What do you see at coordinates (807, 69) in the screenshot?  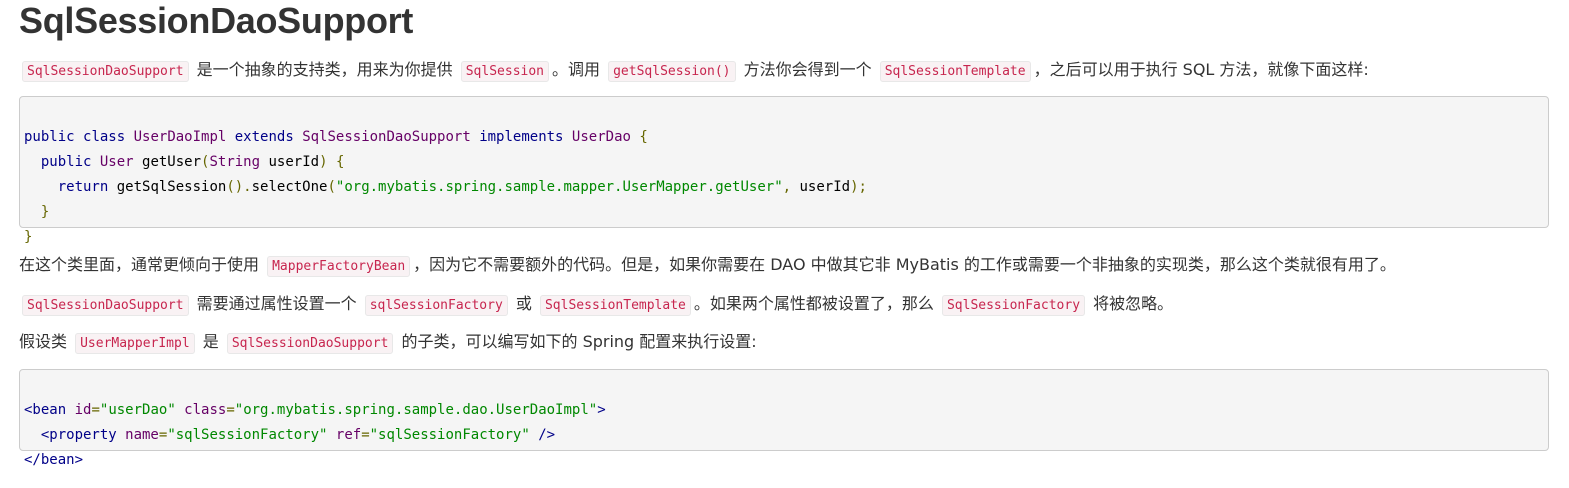 I see `paragraph-text: 方法你会得到一个` at bounding box center [807, 69].